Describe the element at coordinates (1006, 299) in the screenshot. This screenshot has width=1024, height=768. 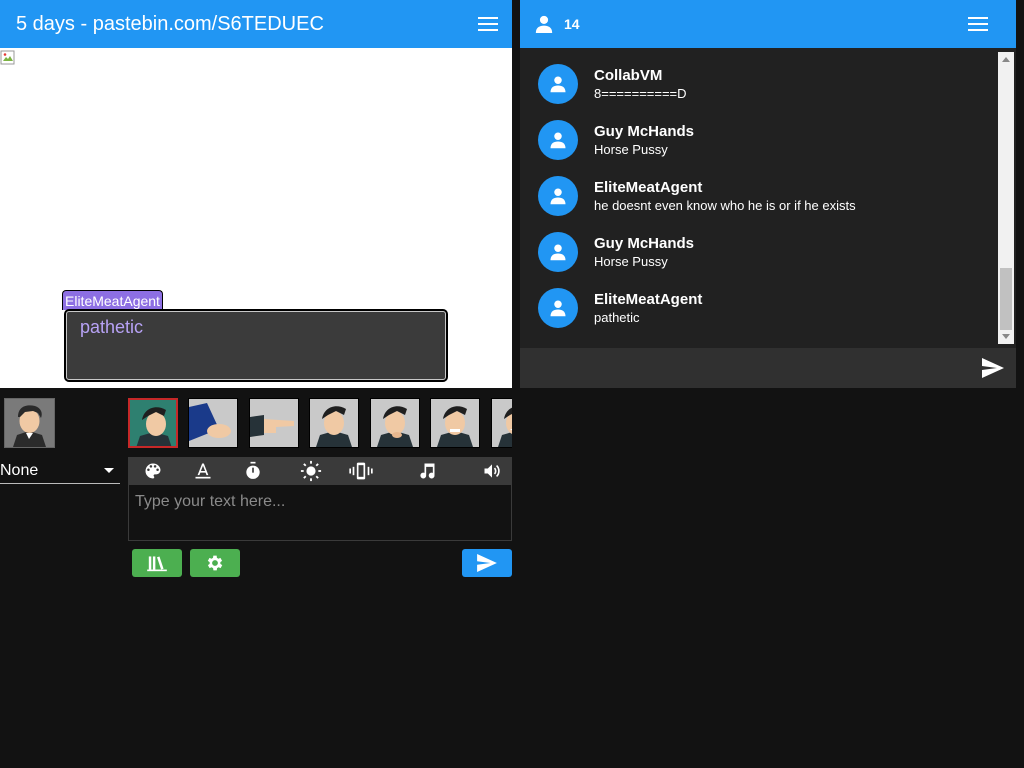
I see `scroll-thumb` at that location.